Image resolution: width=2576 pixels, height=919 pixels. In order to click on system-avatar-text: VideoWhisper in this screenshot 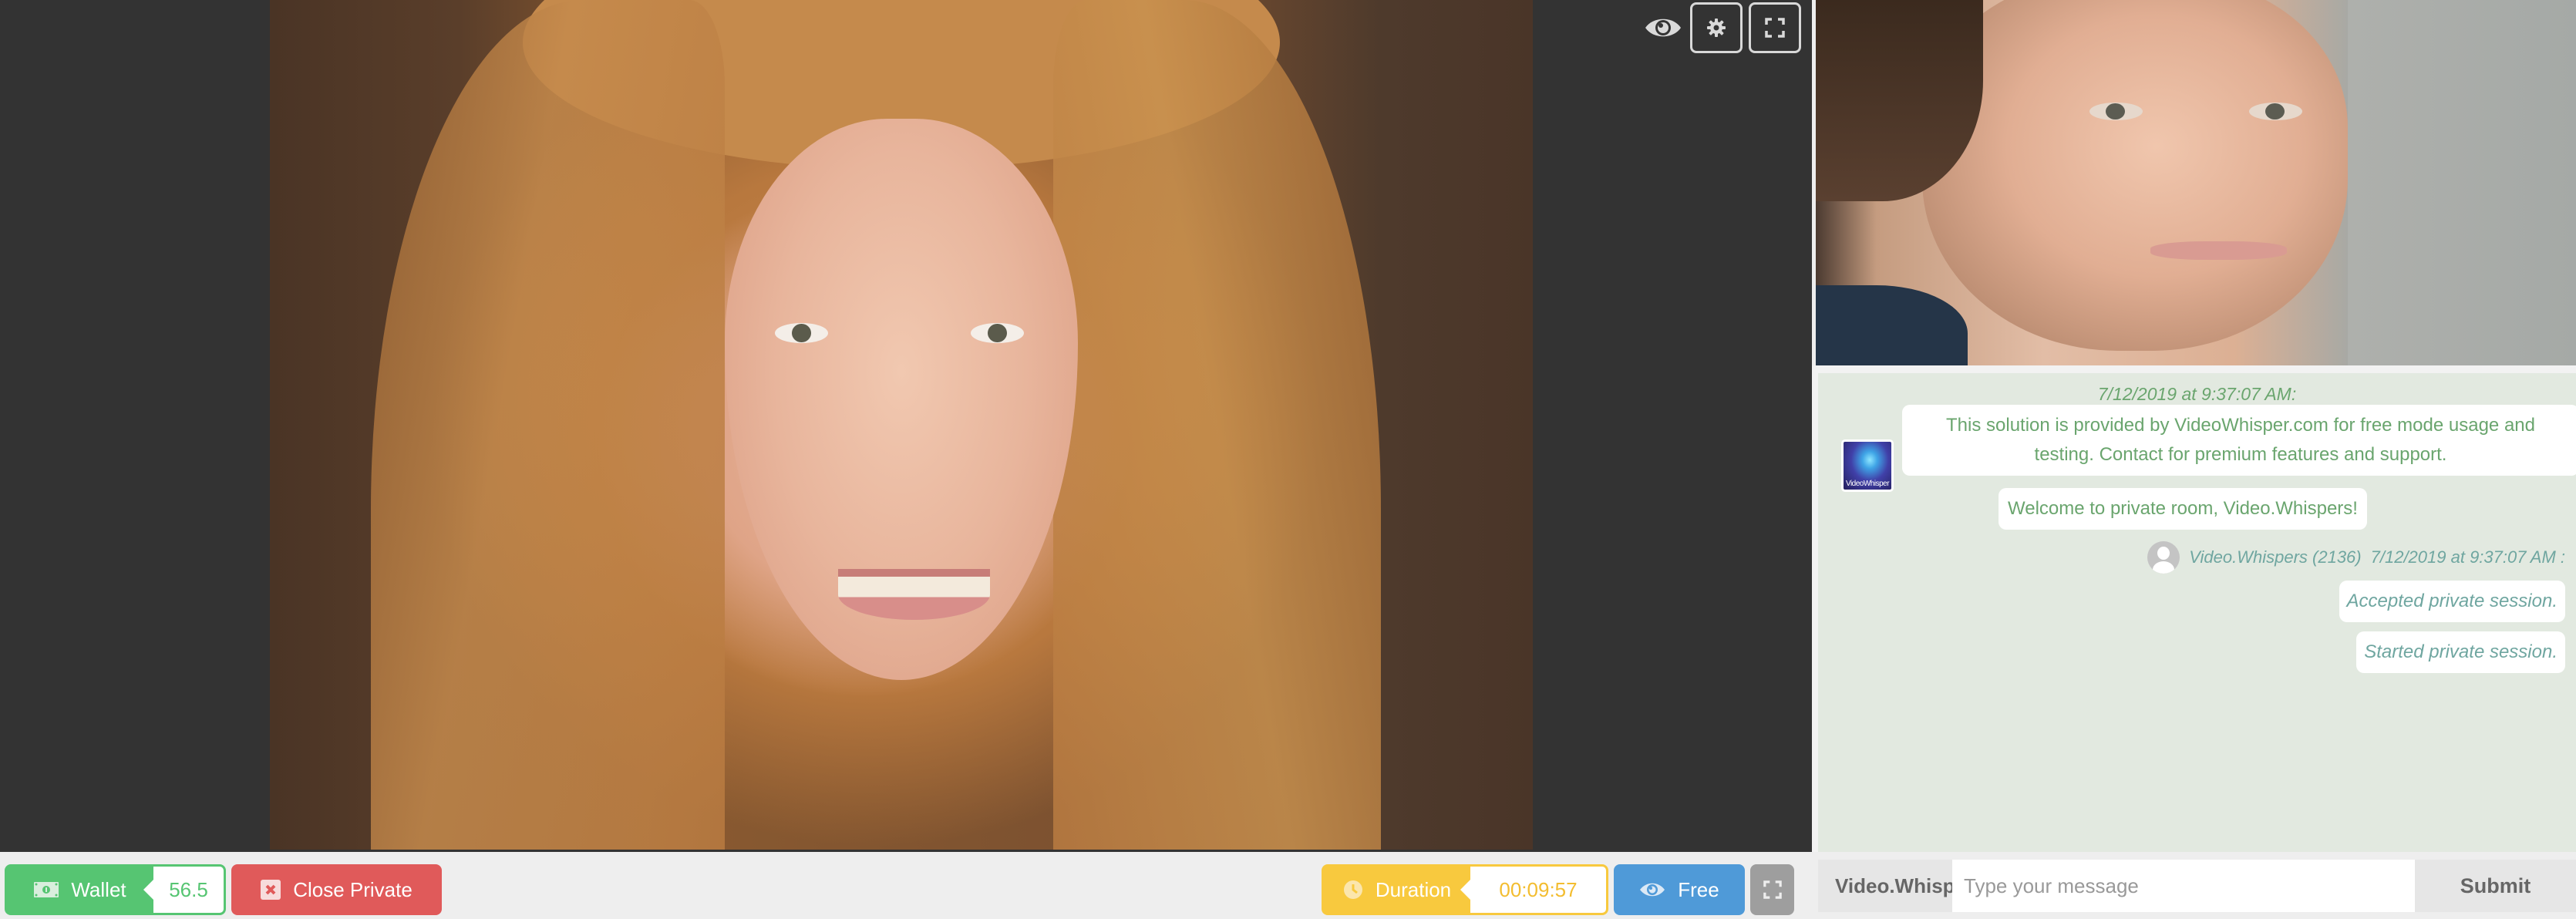, I will do `click(1868, 484)`.